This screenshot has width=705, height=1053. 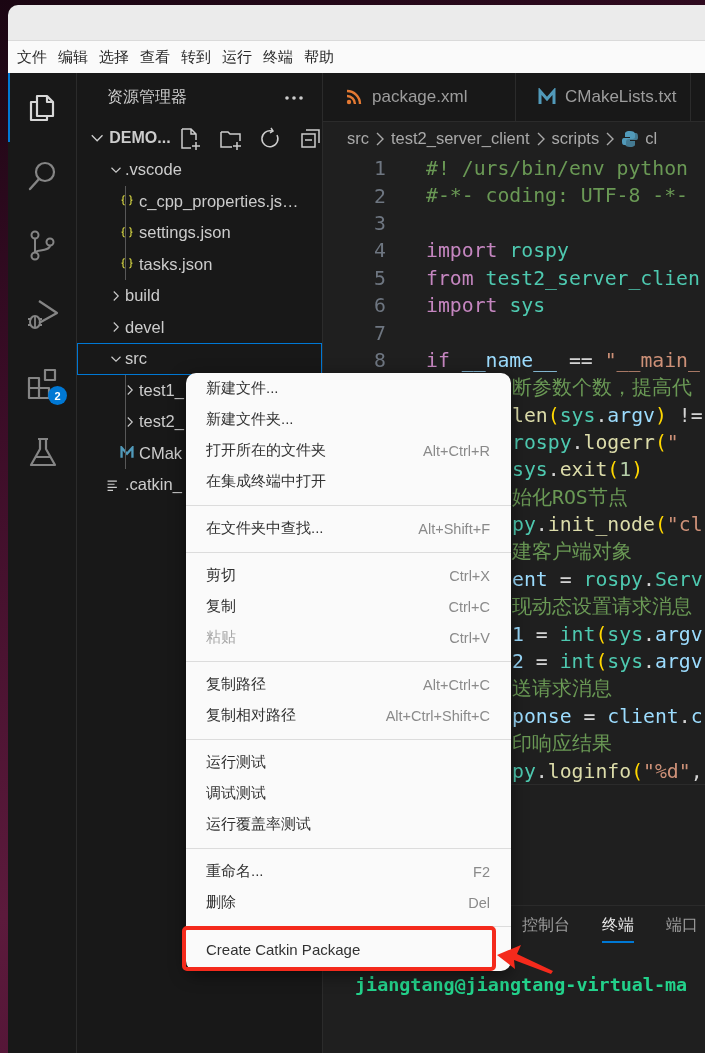 I want to click on code-line: 2 = int(sys.argv, so click(x=607, y=662).